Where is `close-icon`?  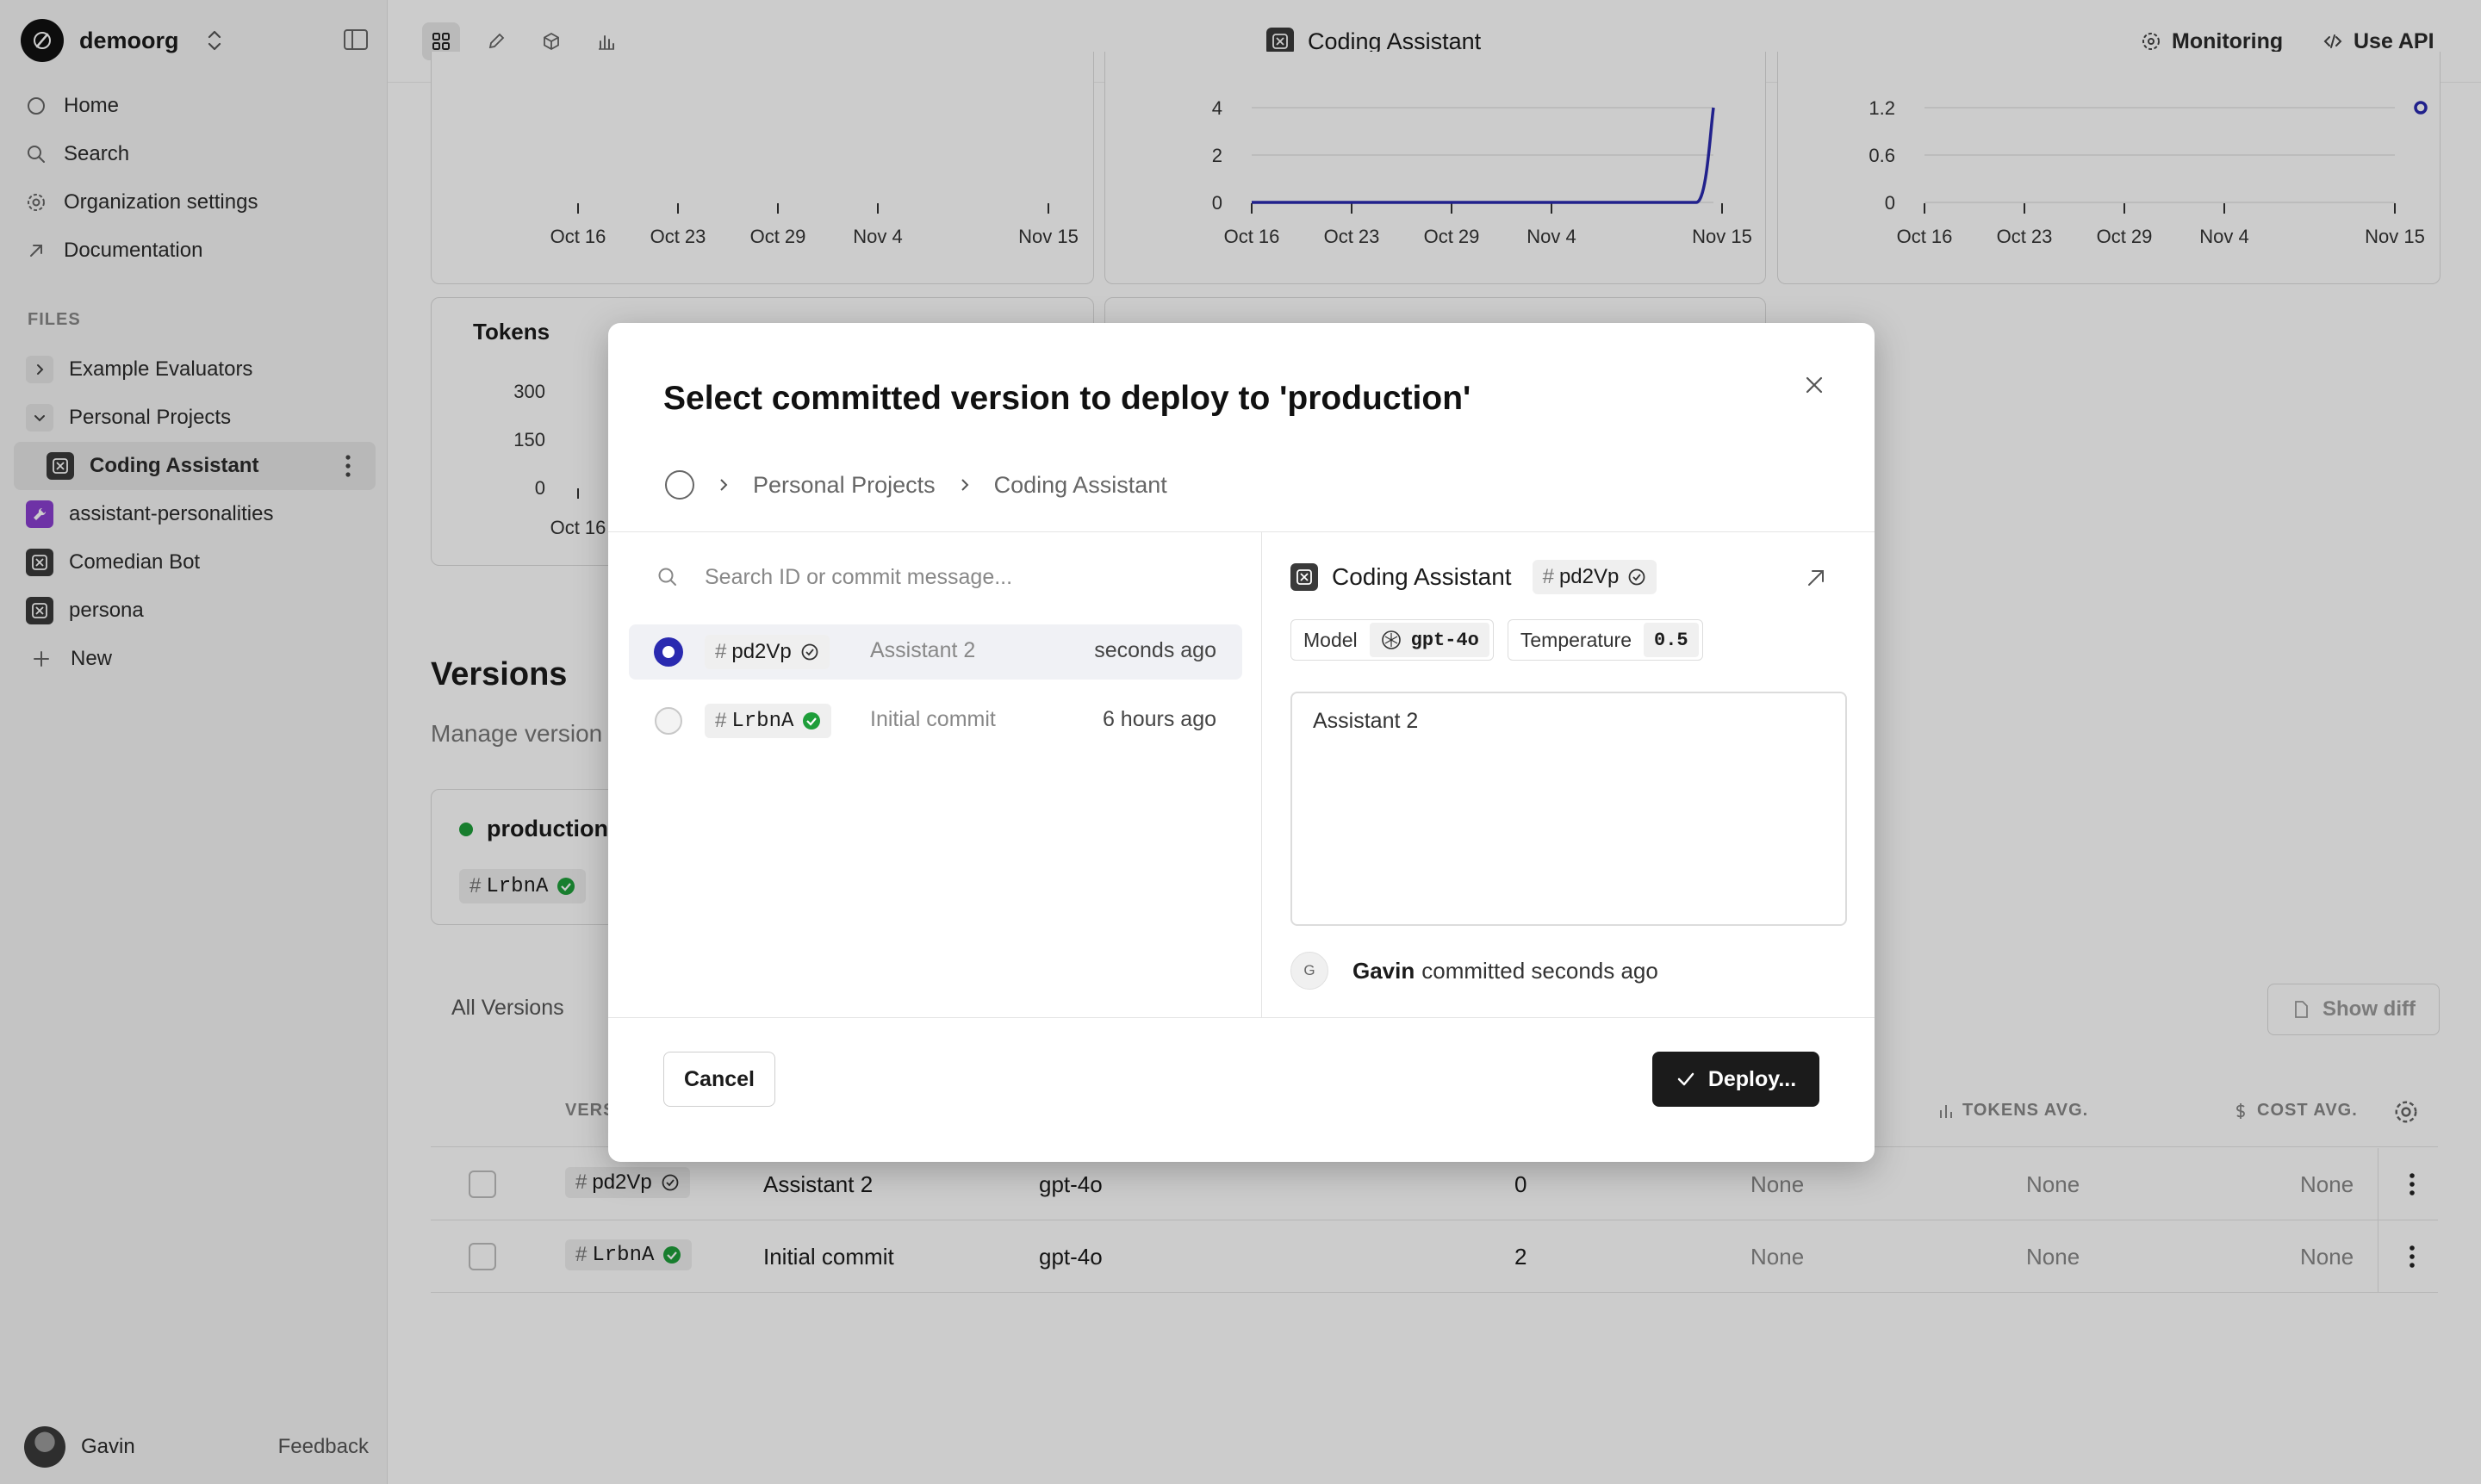 close-icon is located at coordinates (1815, 385).